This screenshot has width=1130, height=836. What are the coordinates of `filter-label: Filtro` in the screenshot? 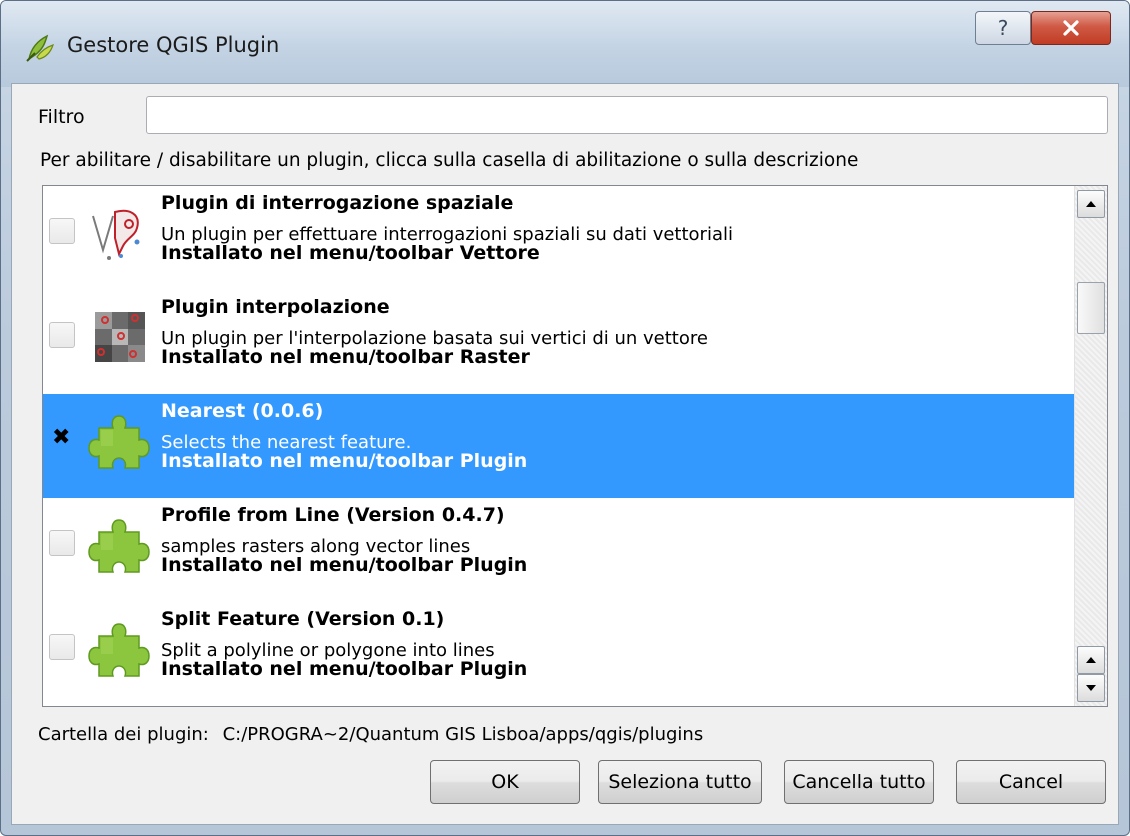 It's located at (61, 117).